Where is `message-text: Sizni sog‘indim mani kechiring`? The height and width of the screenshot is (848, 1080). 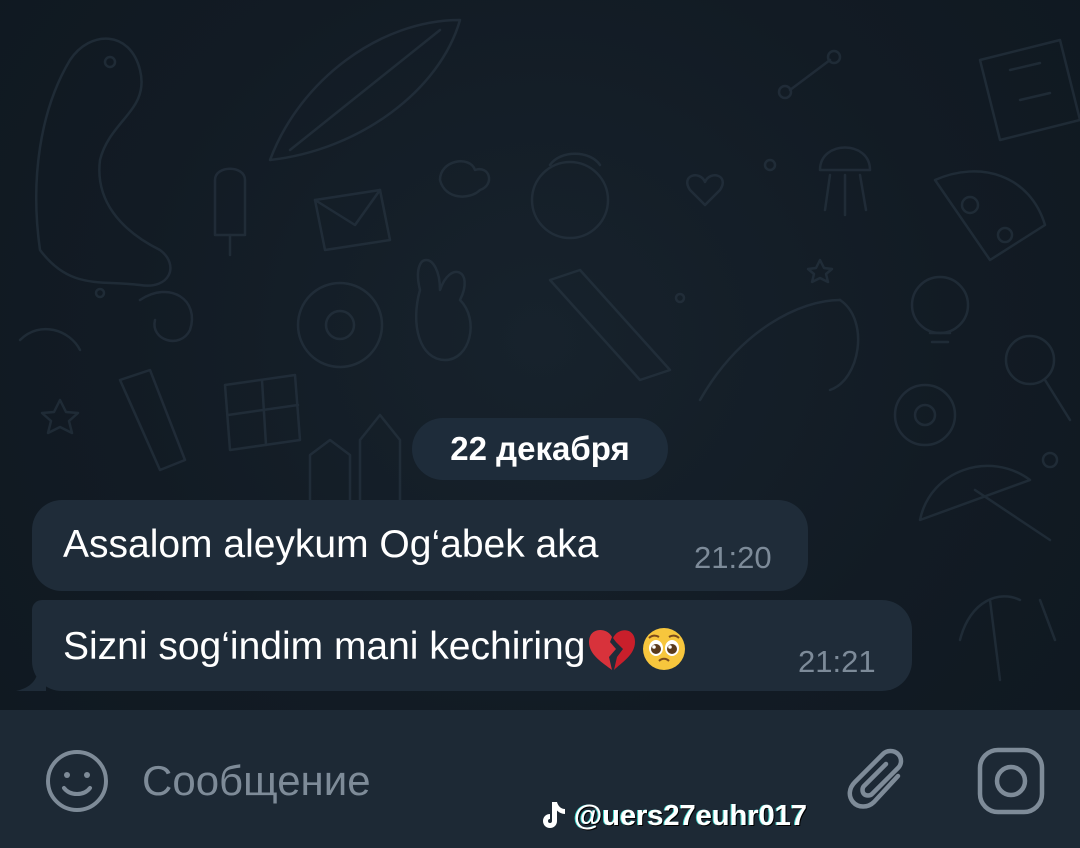 message-text: Sizni sog‘indim mani kechiring is located at coordinates (324, 646).